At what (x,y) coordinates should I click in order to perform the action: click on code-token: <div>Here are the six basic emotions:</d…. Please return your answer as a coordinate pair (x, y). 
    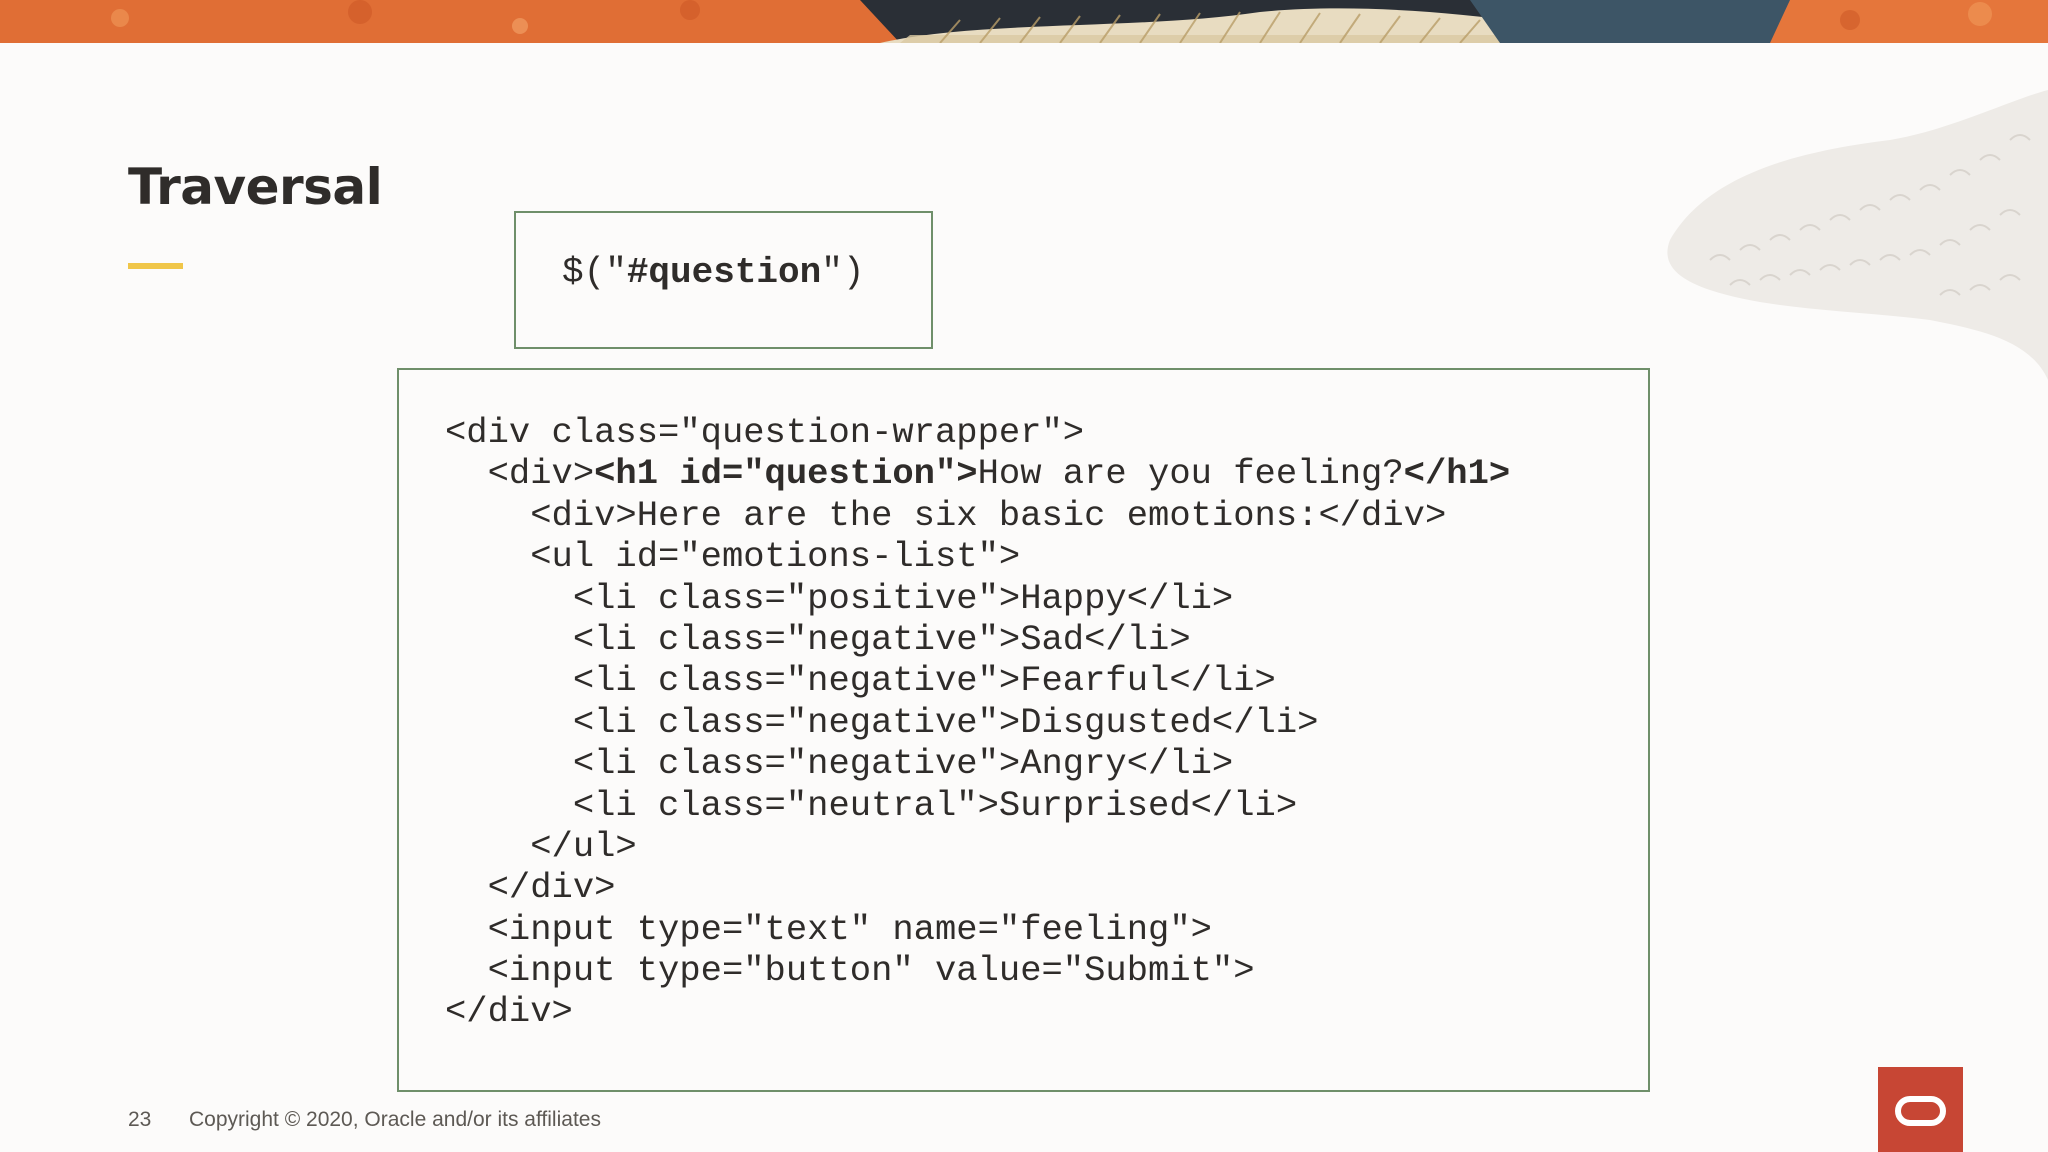
    Looking at the image, I should click on (946, 515).